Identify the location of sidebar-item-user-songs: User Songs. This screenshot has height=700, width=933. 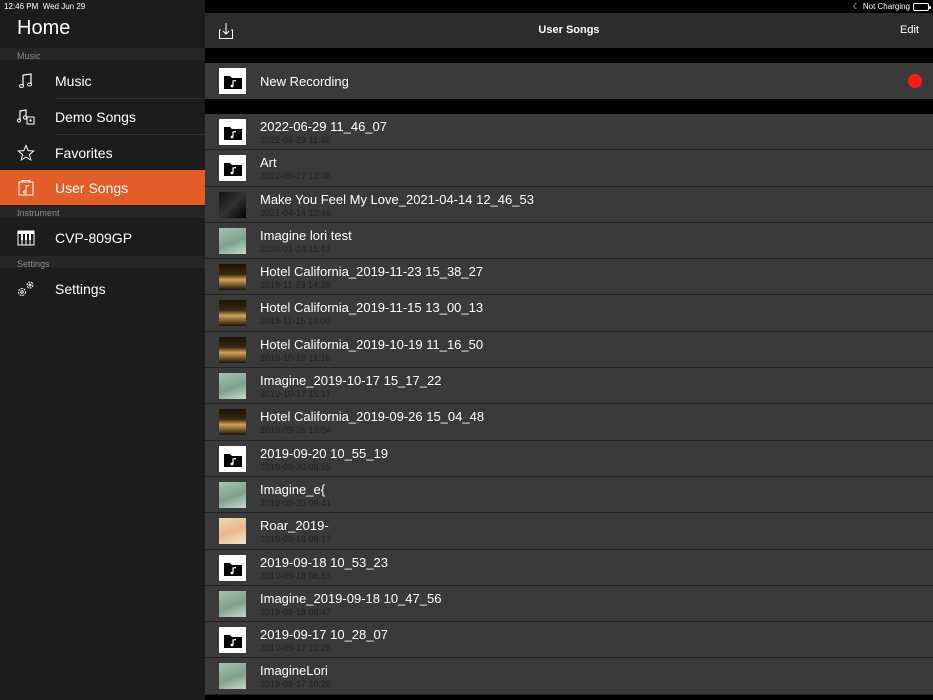
(102, 187).